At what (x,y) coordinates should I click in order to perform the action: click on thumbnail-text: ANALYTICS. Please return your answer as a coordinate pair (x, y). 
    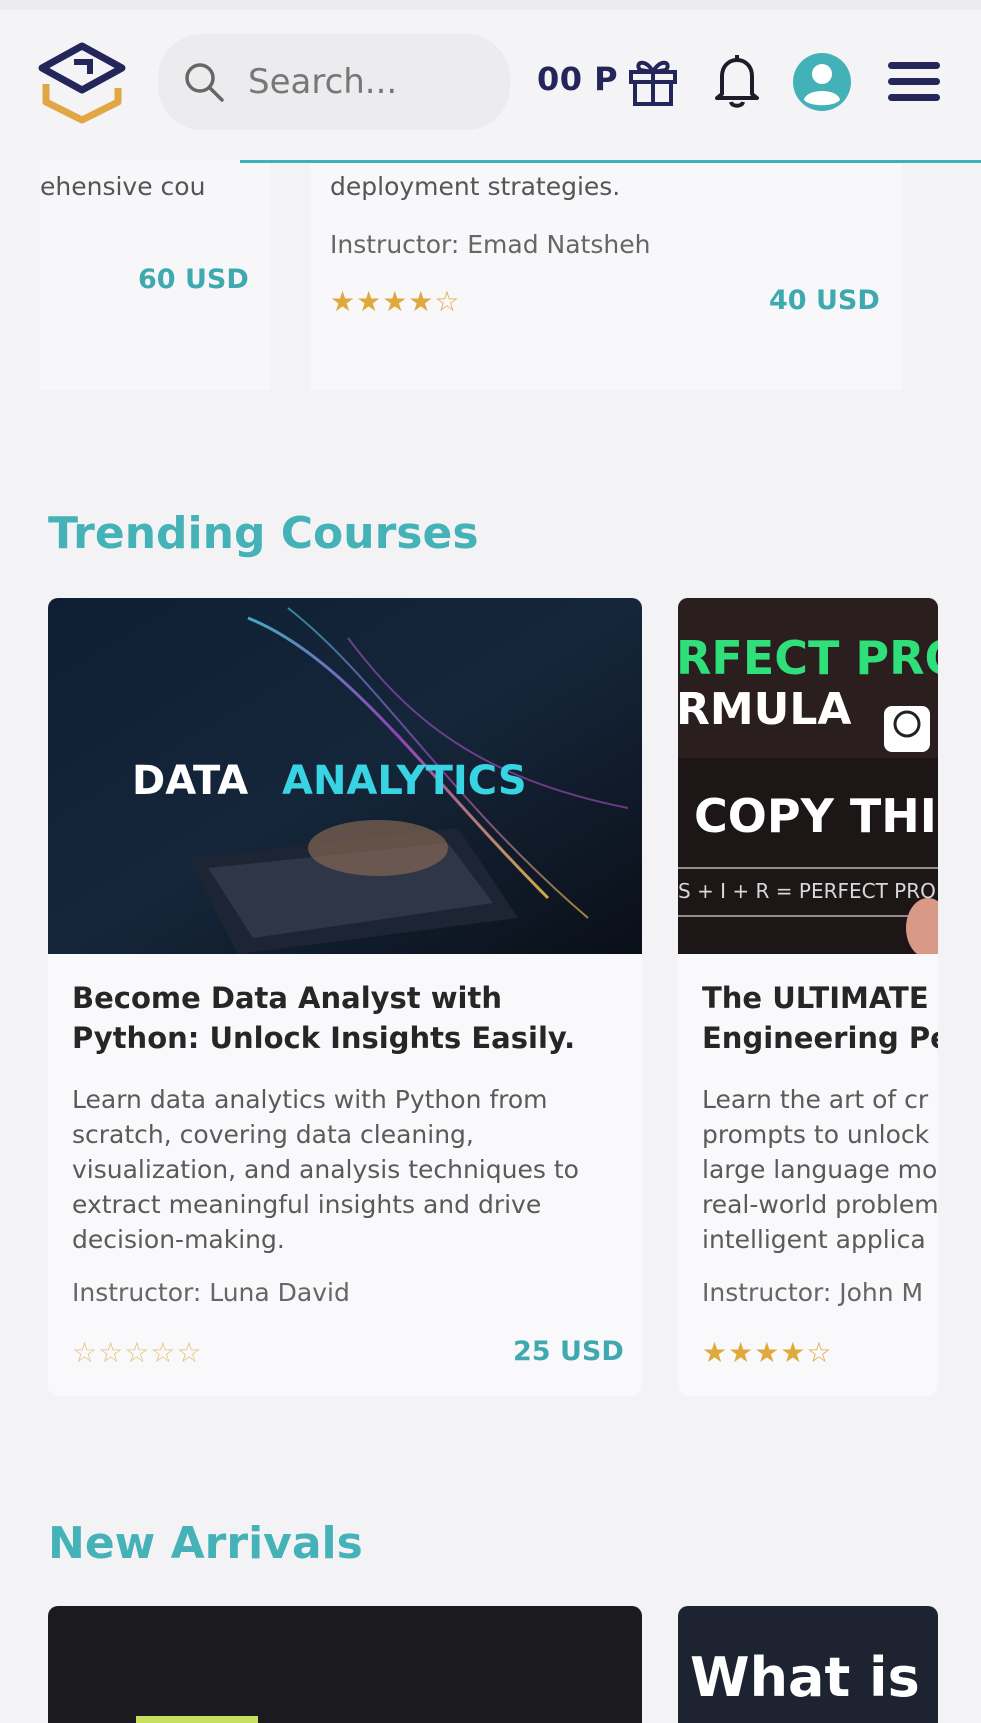
    Looking at the image, I should click on (404, 781).